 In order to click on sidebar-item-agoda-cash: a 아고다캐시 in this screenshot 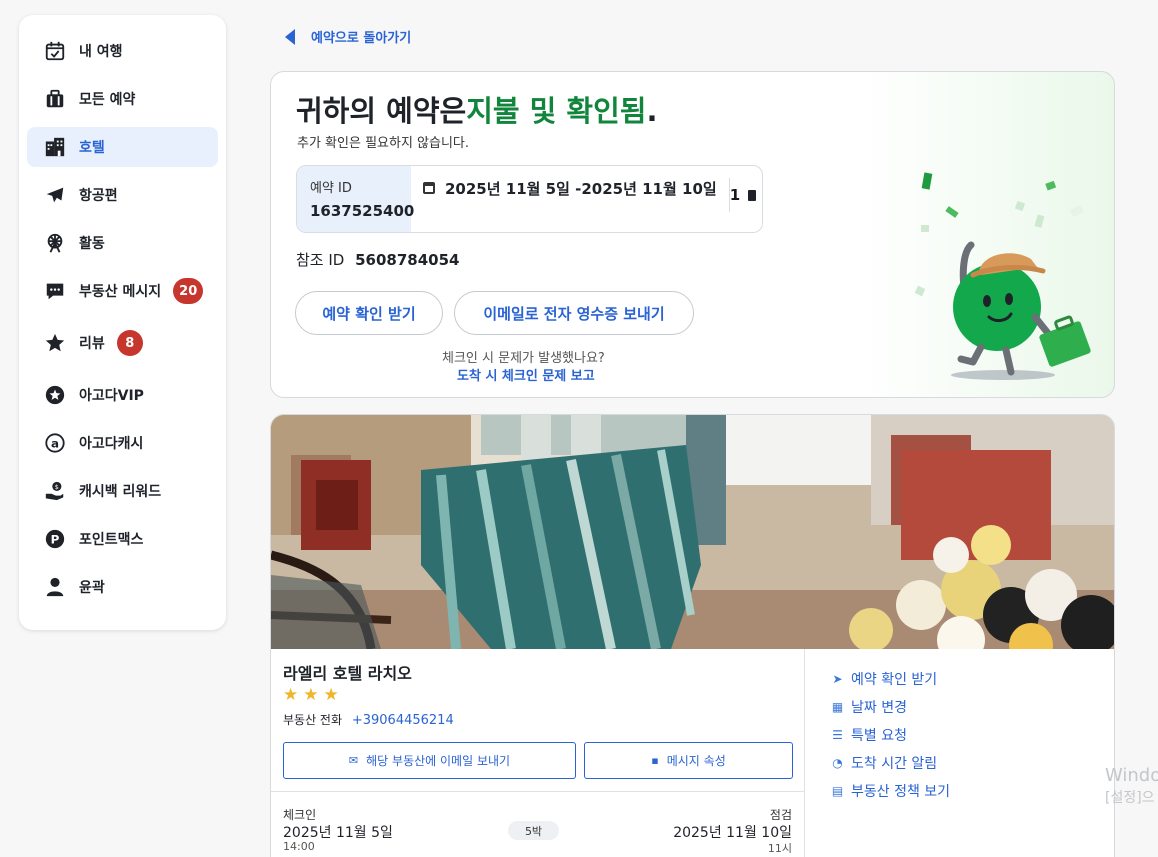, I will do `click(122, 443)`.